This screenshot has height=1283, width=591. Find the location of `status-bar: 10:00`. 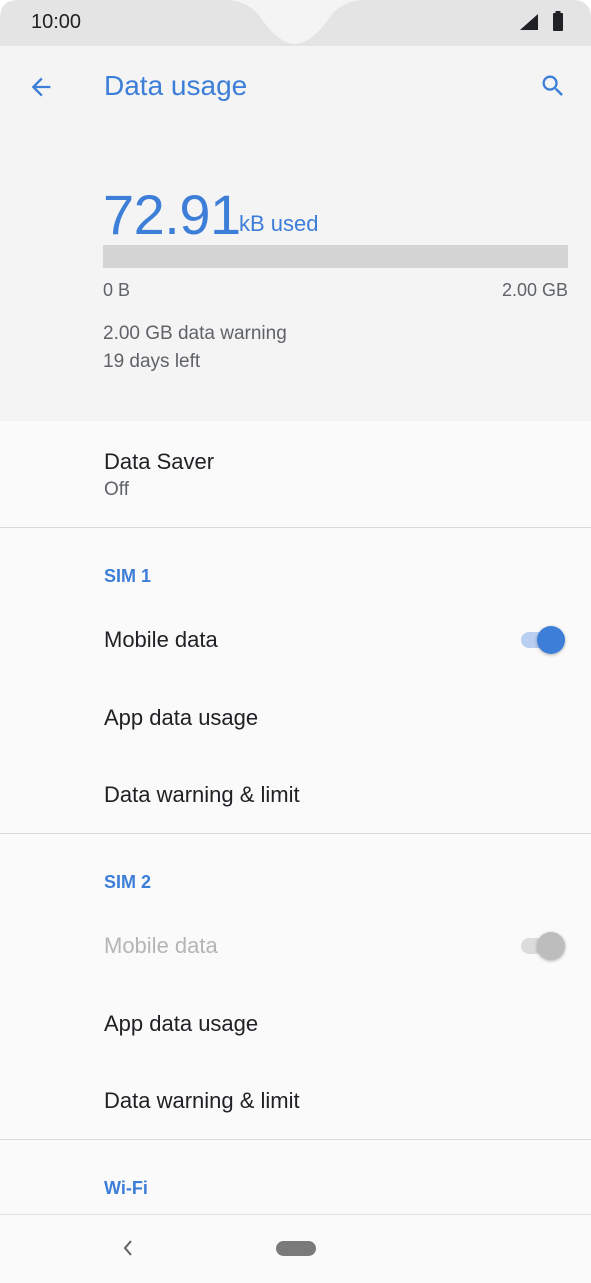

status-bar: 10:00 is located at coordinates (295, 23).